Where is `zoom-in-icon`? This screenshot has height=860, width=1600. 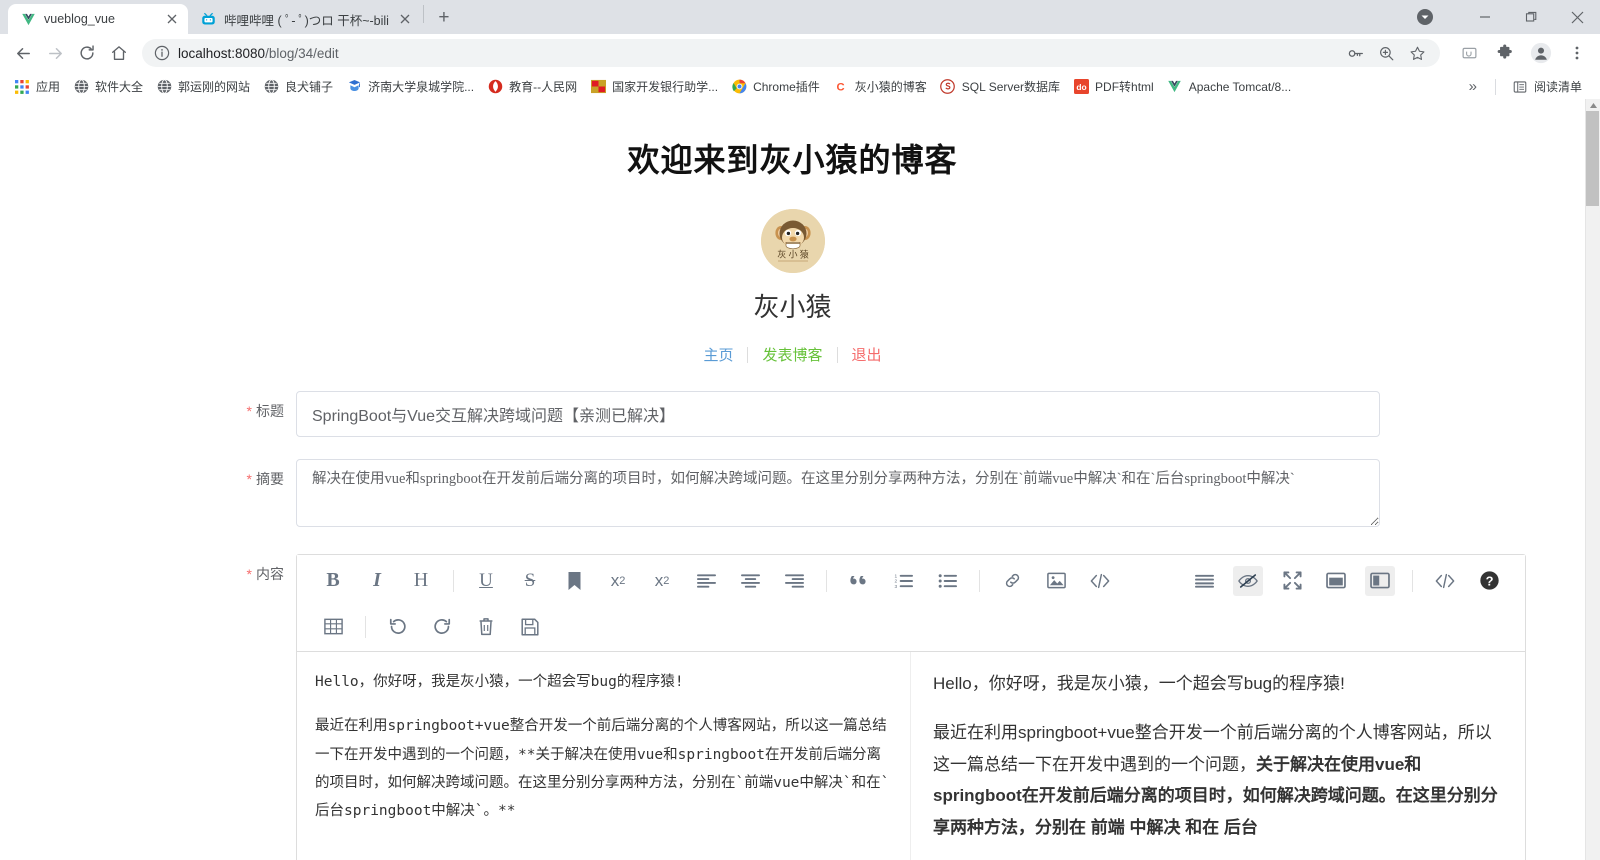
zoom-in-icon is located at coordinates (1386, 53).